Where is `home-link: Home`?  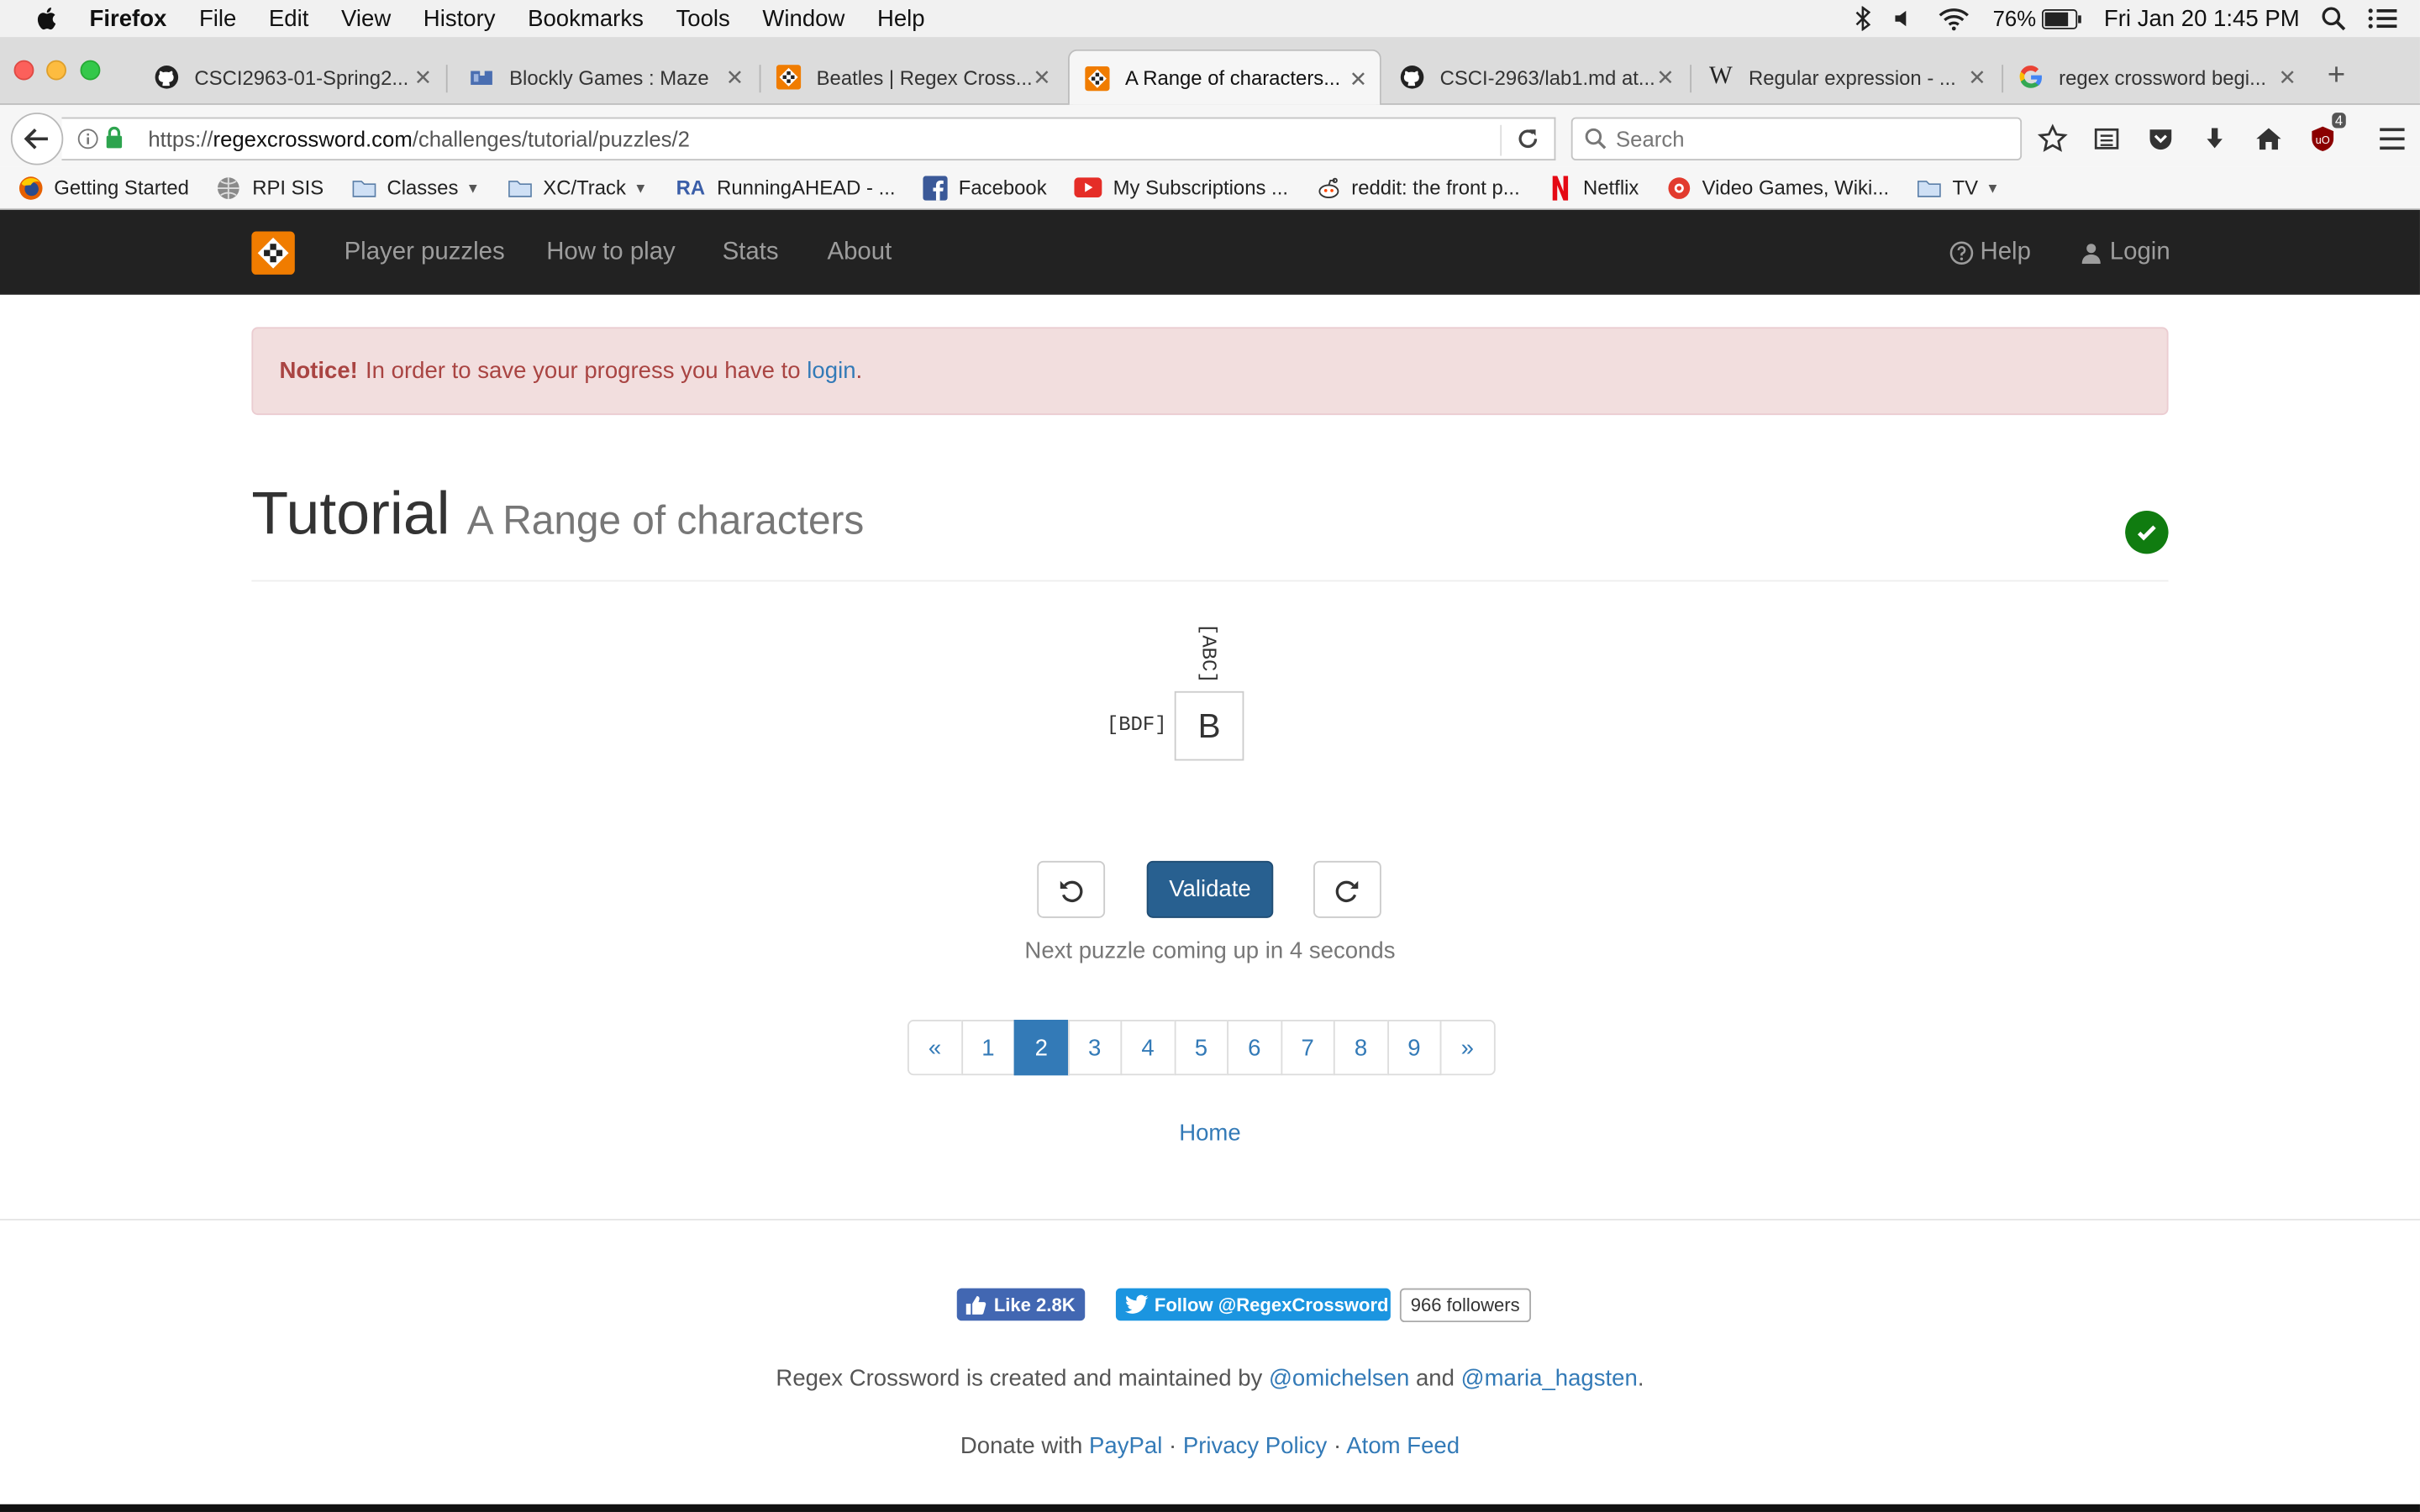 home-link: Home is located at coordinates (1210, 1133).